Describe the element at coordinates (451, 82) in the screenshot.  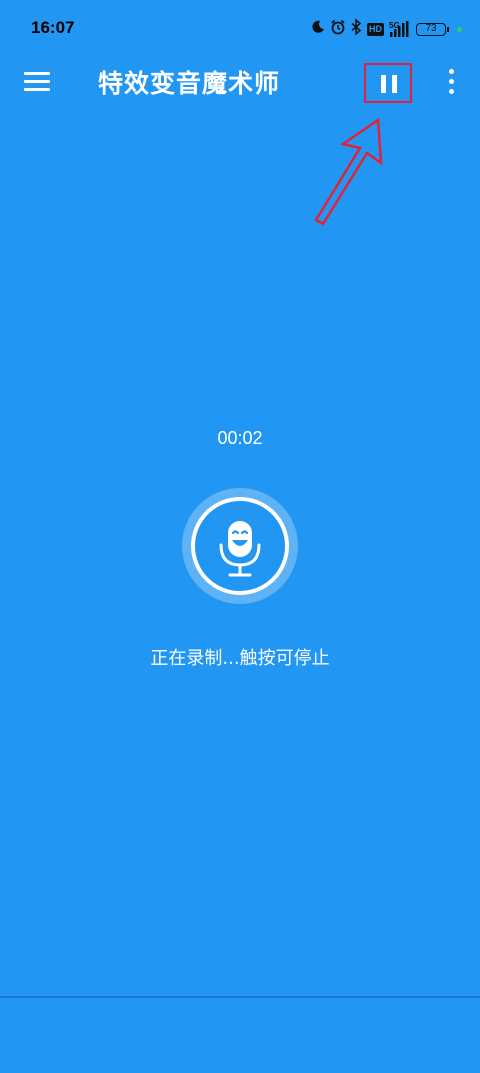
I see `more-vert-icon` at that location.